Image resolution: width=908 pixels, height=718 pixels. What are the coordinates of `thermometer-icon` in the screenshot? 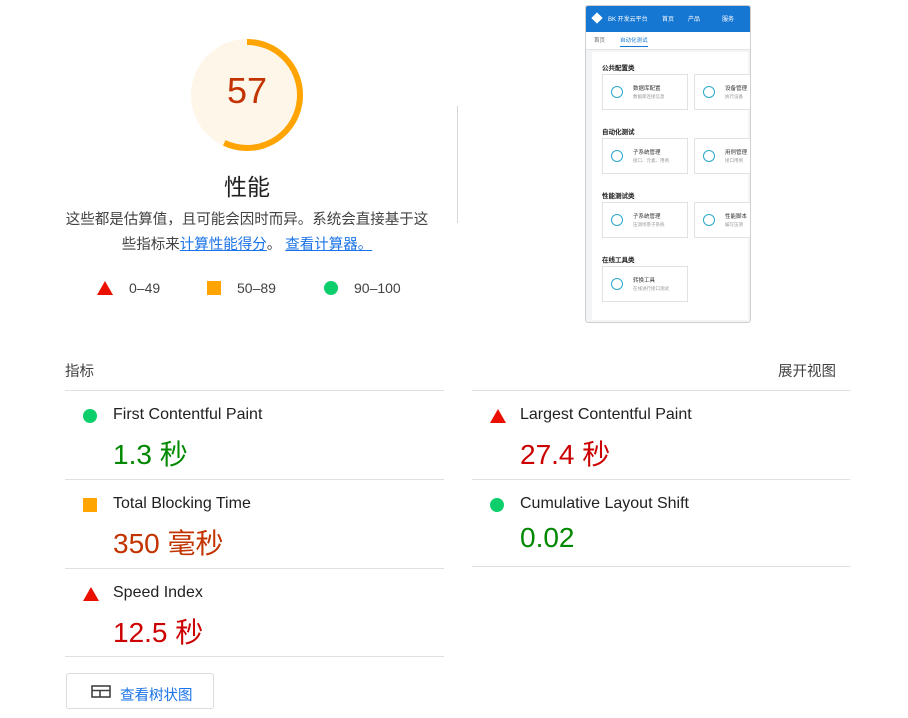 It's located at (709, 220).